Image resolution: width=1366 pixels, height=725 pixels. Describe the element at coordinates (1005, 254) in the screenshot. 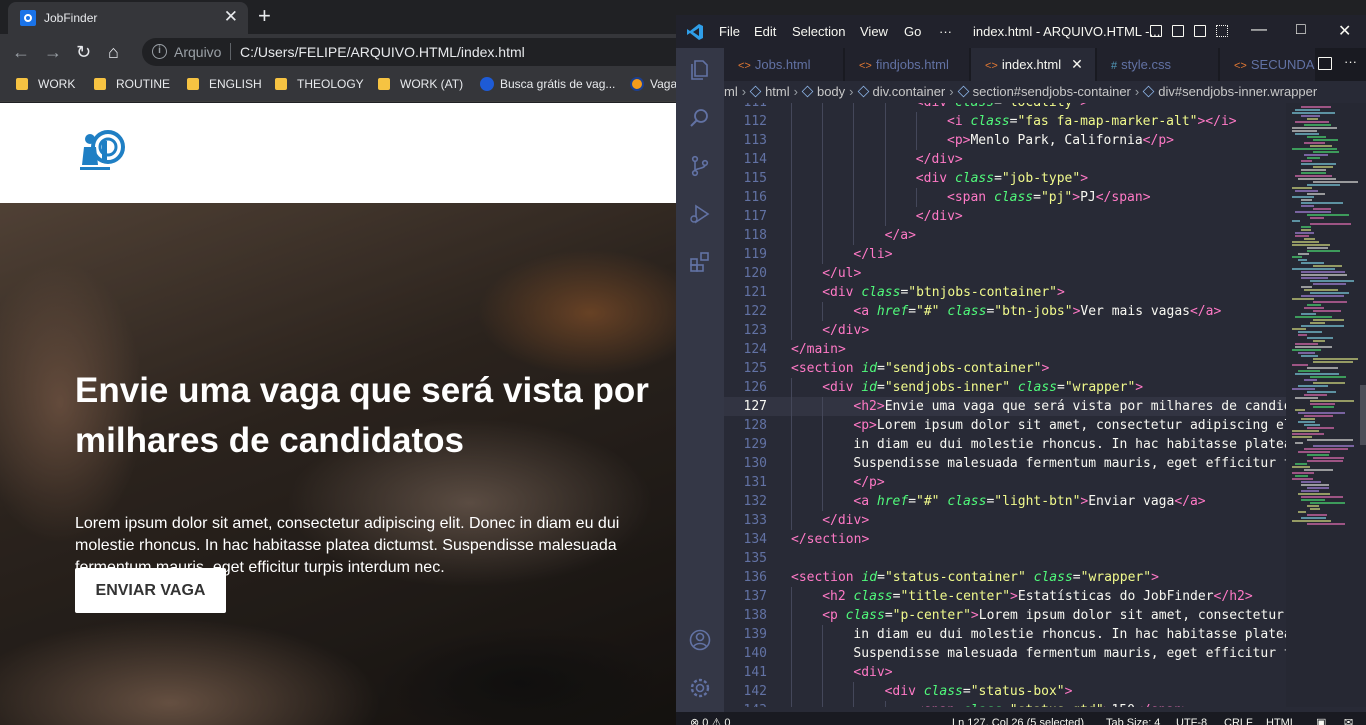

I see `code-line: 119 </li>` at that location.